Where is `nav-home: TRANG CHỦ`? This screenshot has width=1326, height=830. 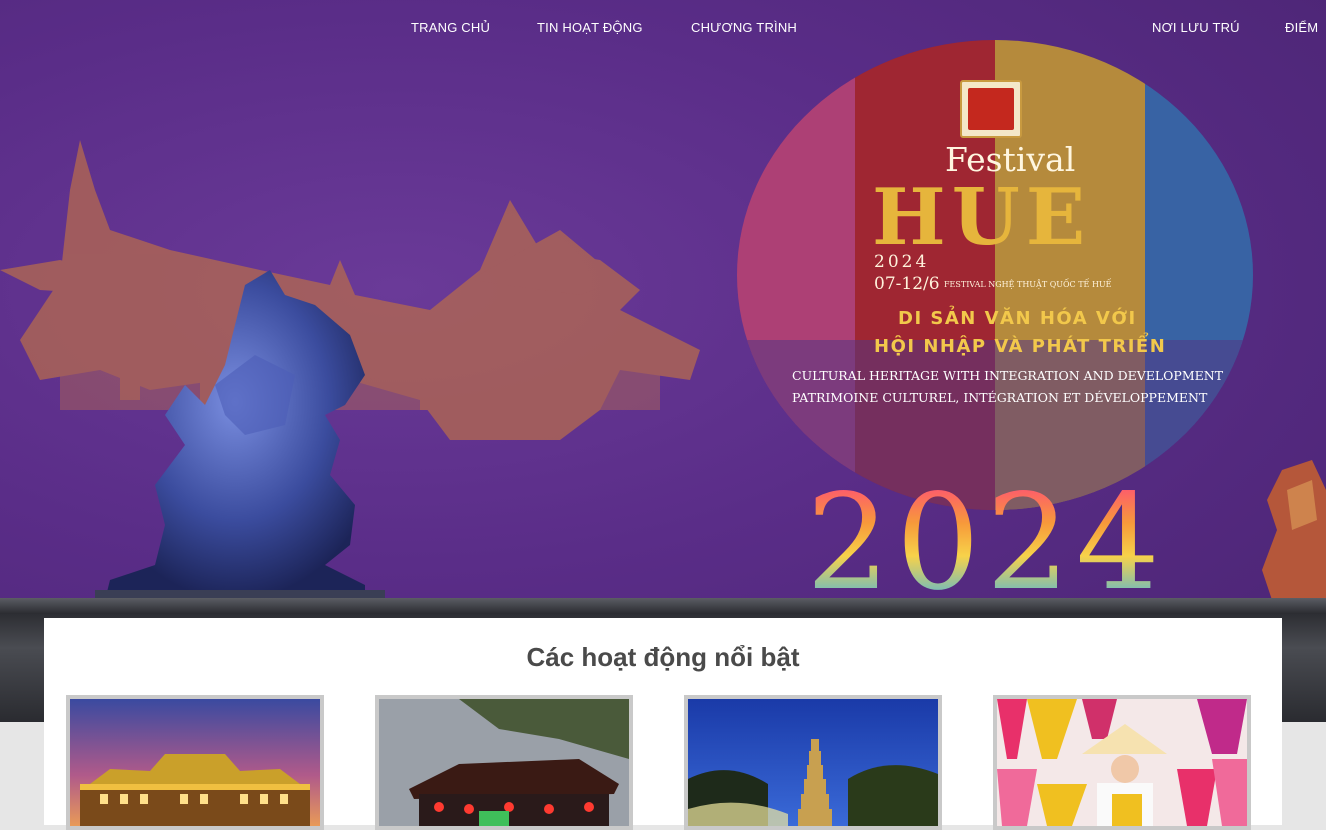
nav-home: TRANG CHỦ is located at coordinates (450, 27).